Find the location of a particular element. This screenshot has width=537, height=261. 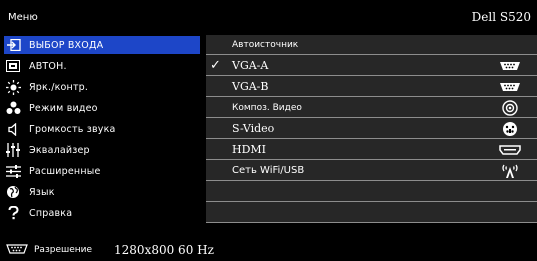

resolution-label: Разрешение is located at coordinates (63, 250).